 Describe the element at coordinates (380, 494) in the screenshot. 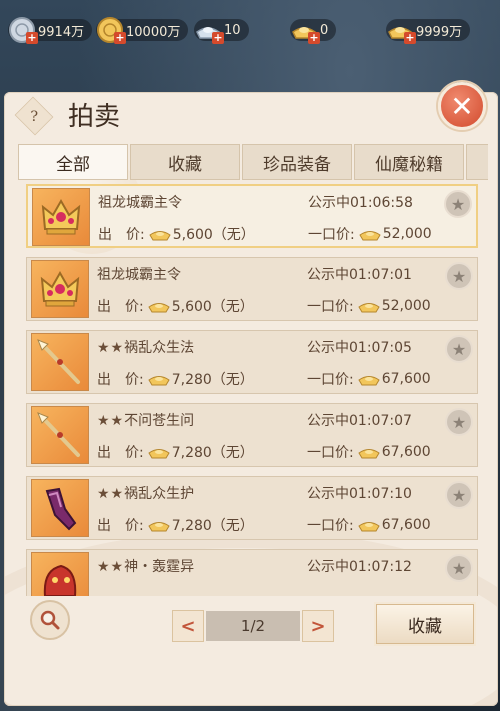

I see `countdown-time: 01:07:10` at that location.